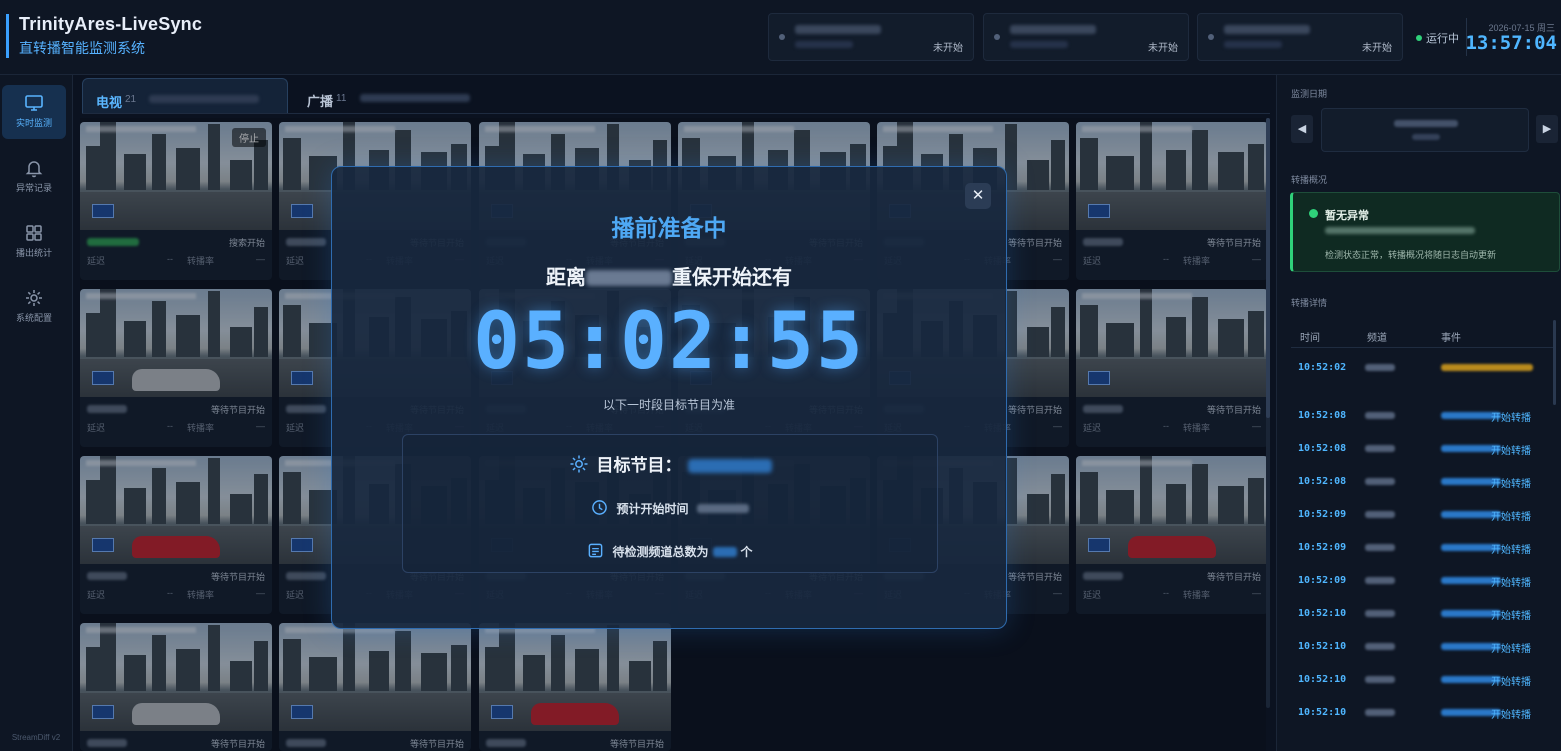 The height and width of the screenshot is (751, 1561). Describe the element at coordinates (111, 24) in the screenshot. I see `app-title: TrinityAres-LiveSync` at that location.